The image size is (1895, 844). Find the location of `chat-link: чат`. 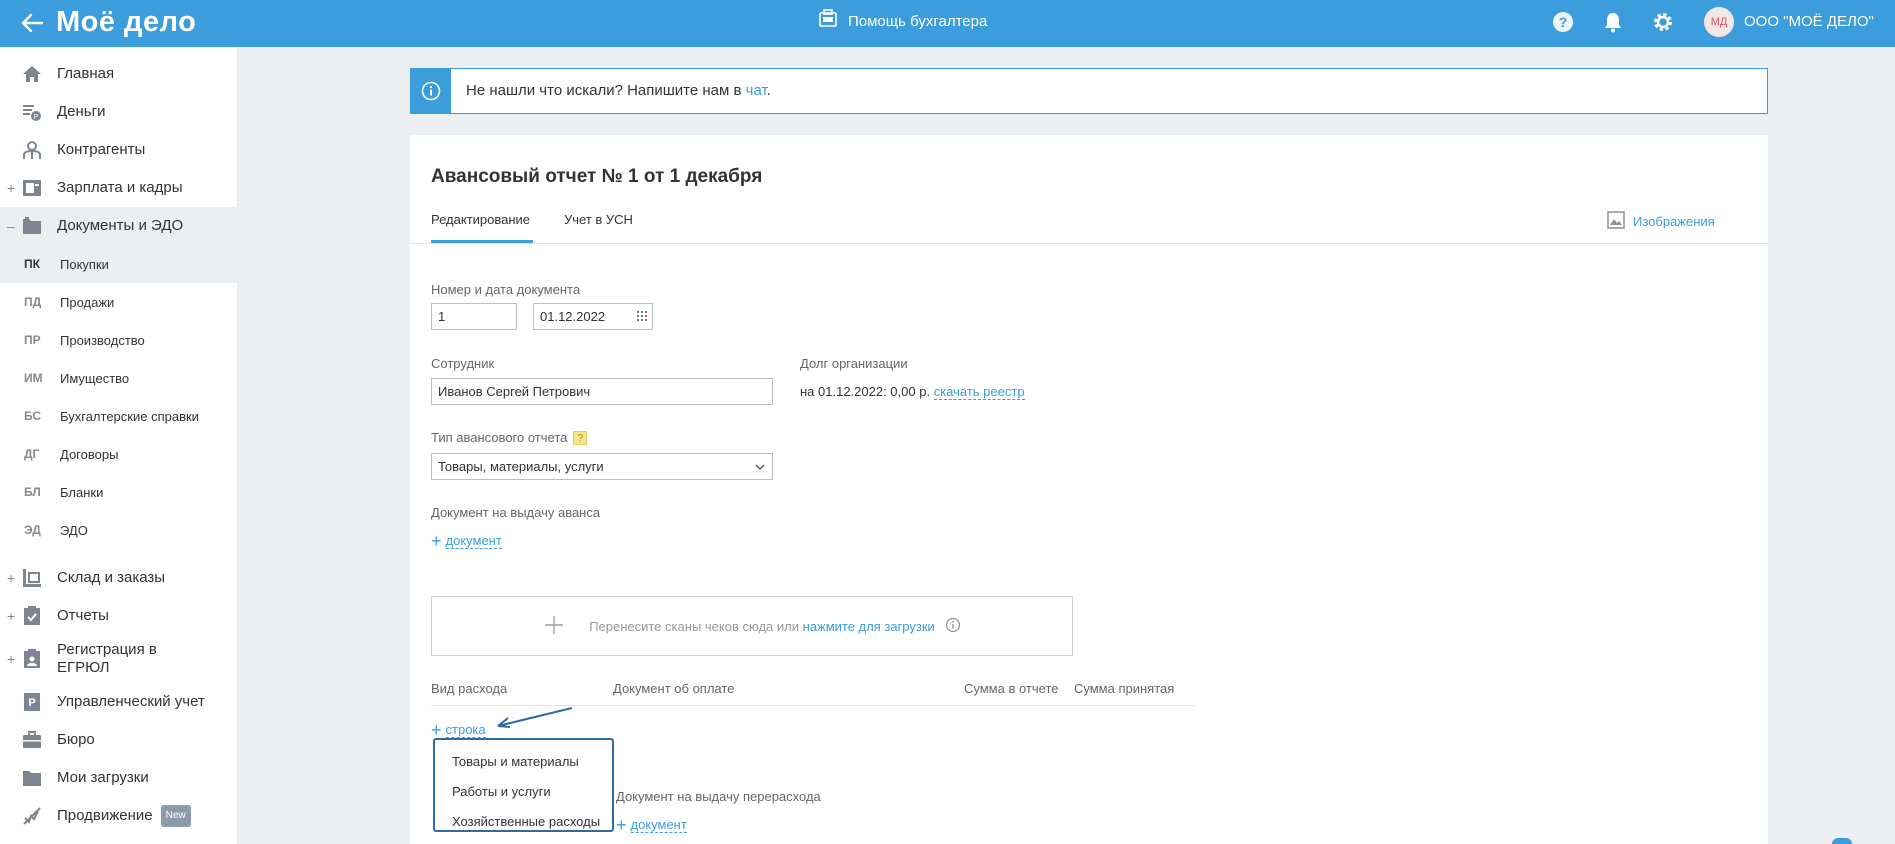

chat-link: чат is located at coordinates (756, 90).